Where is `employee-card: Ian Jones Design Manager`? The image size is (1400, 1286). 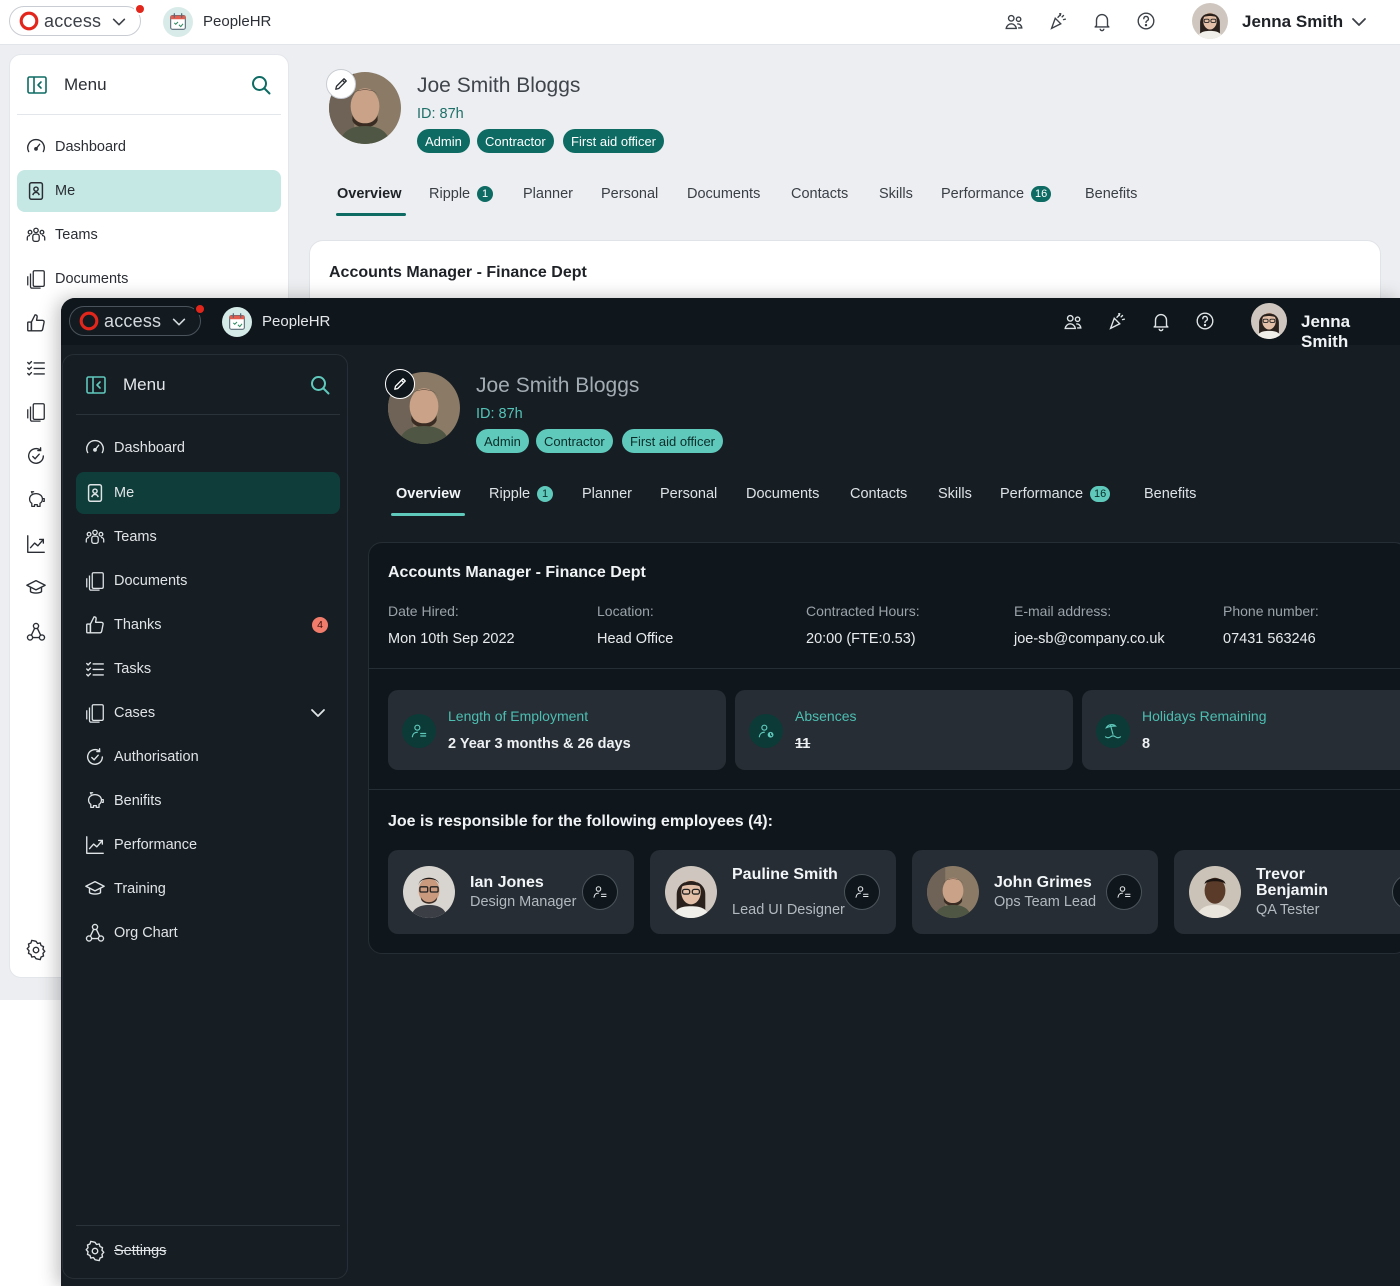 employee-card: Ian Jones Design Manager is located at coordinates (511, 892).